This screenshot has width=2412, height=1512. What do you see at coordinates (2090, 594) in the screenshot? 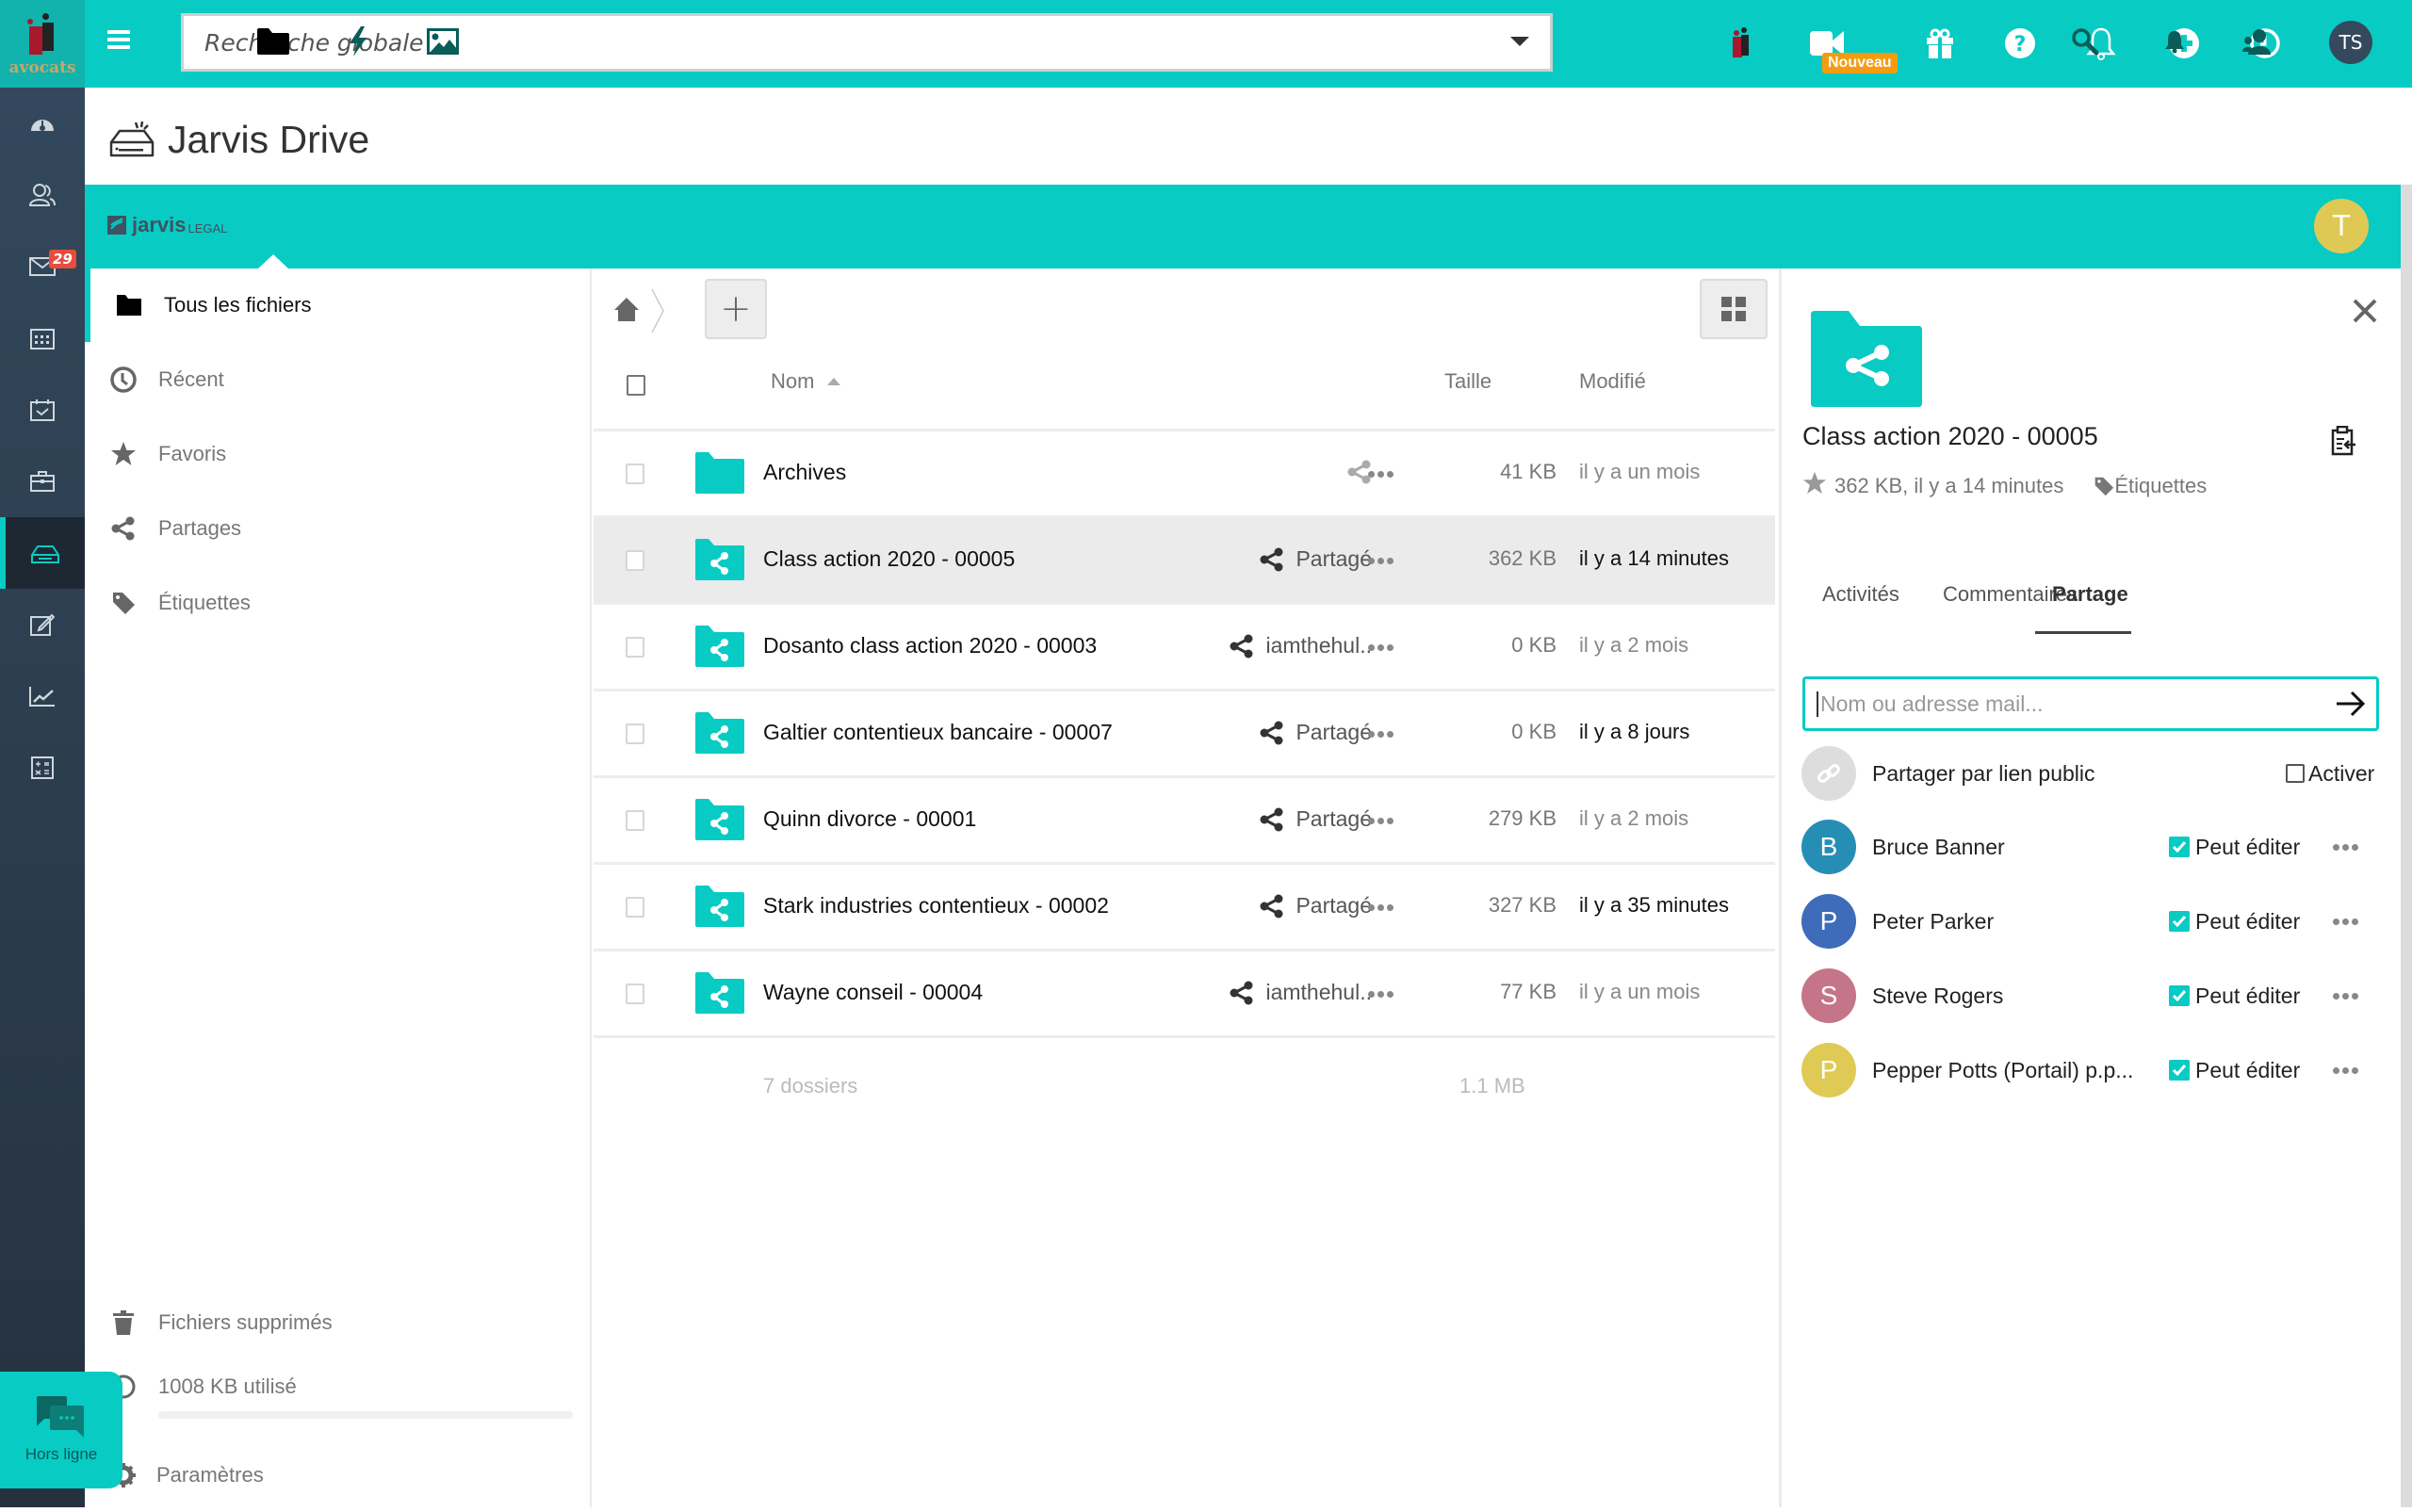
I see `tab-sharing: Partage` at bounding box center [2090, 594].